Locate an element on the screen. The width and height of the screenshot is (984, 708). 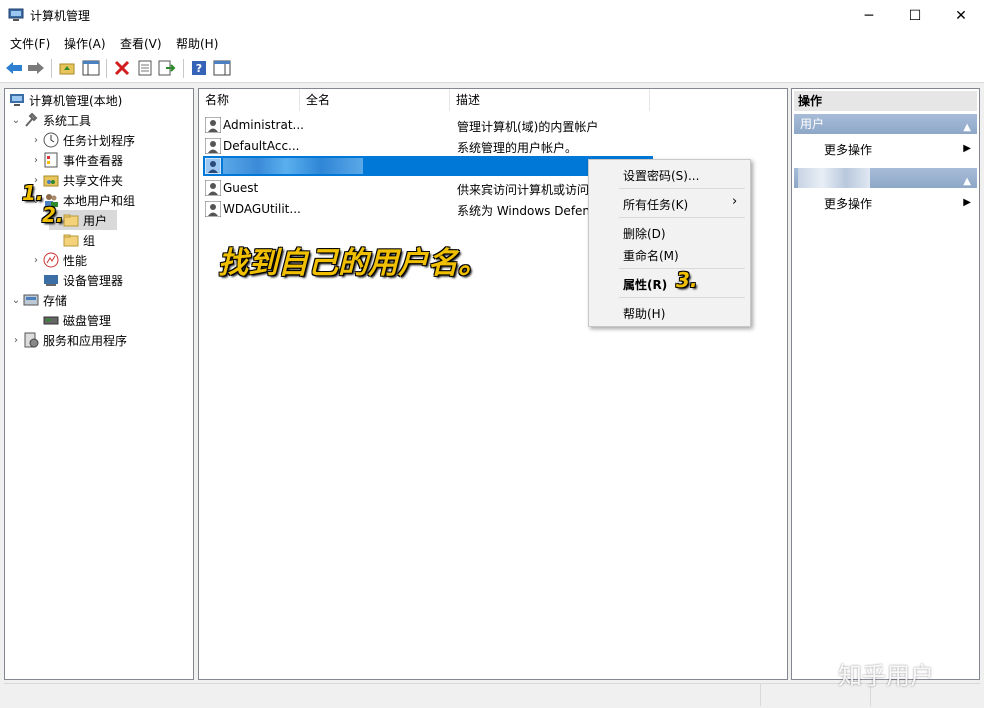
show-hide-tree-button is located at coordinates (91, 68).